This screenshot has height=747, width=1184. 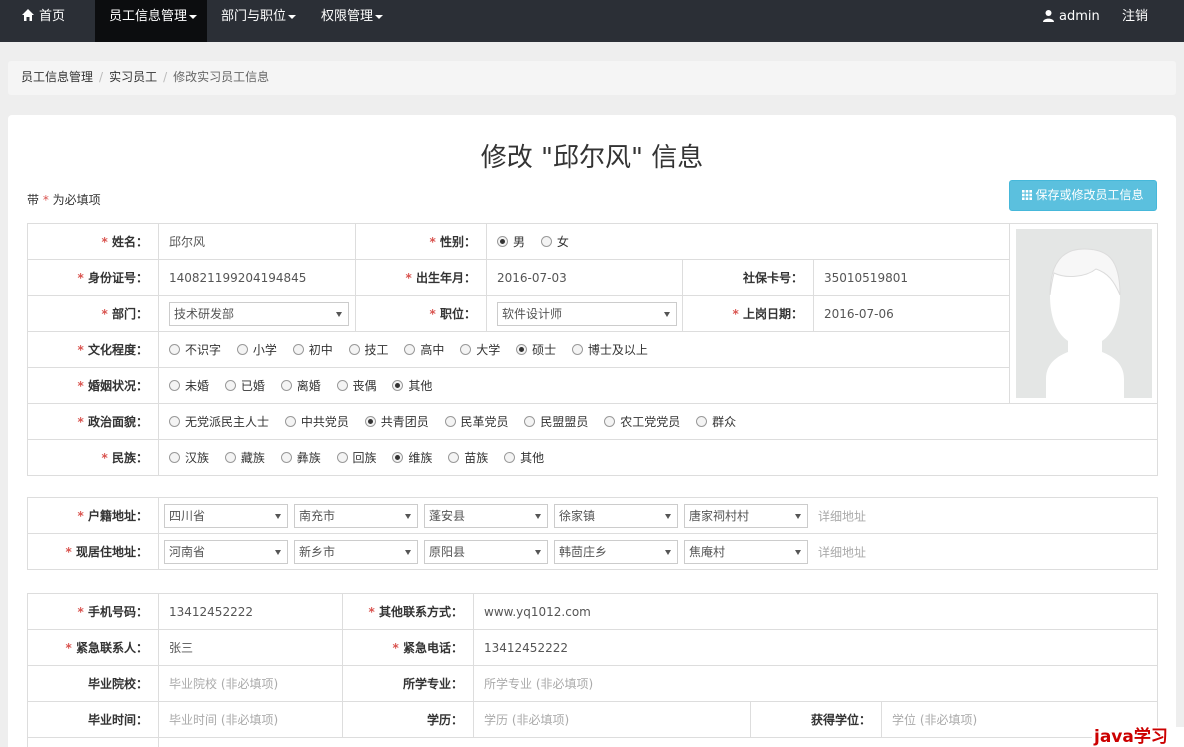 What do you see at coordinates (842, 516) in the screenshot?
I see `huji-detail-input: 详细地址` at bounding box center [842, 516].